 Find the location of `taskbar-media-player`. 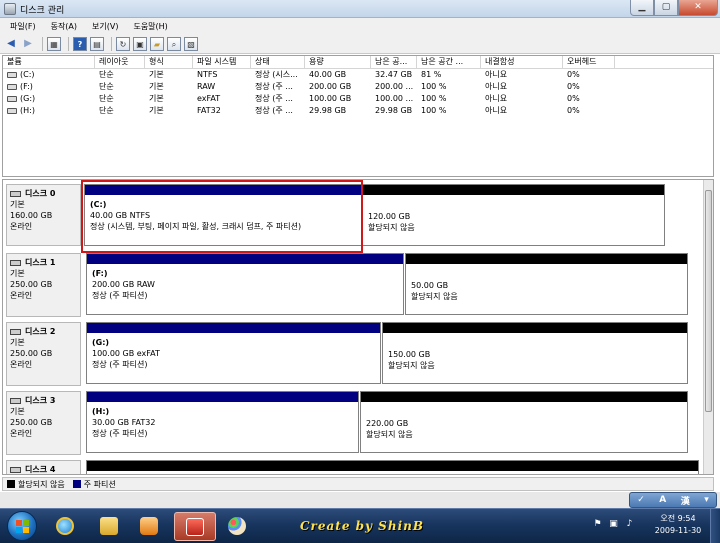

taskbar-media-player is located at coordinates (149, 526).